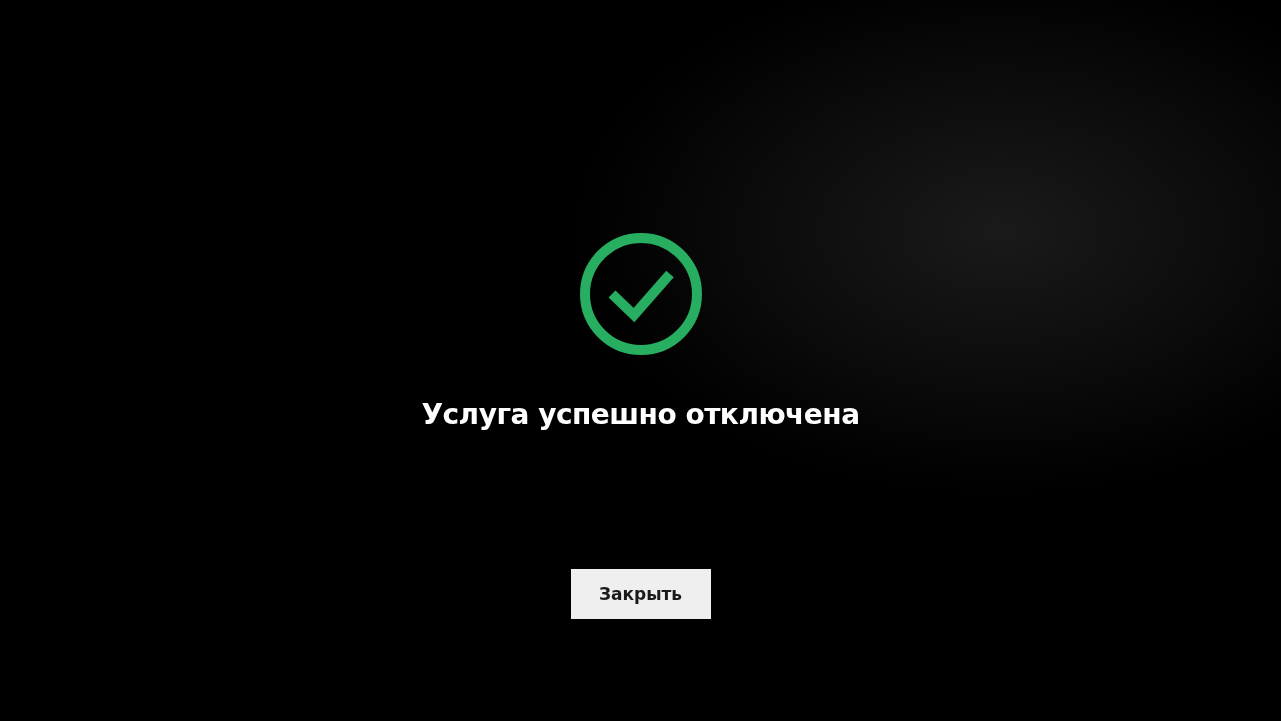 The width and height of the screenshot is (1281, 721). What do you see at coordinates (640, 415) in the screenshot?
I see `status-message: Услуга успешно отключена` at bounding box center [640, 415].